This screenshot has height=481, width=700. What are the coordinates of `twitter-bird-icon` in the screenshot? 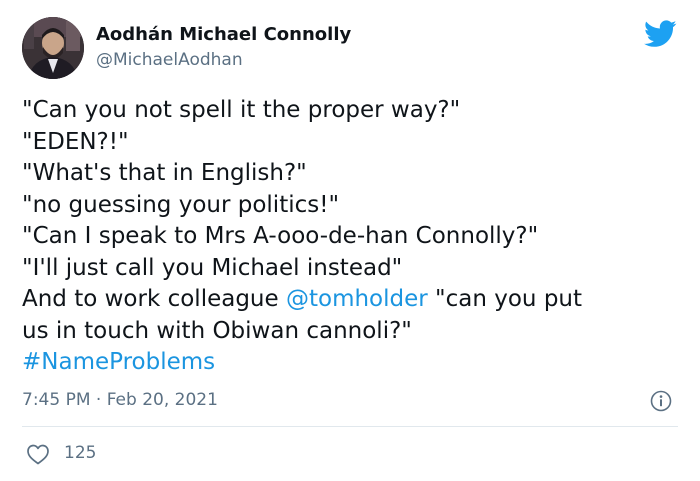 It's located at (660, 34).